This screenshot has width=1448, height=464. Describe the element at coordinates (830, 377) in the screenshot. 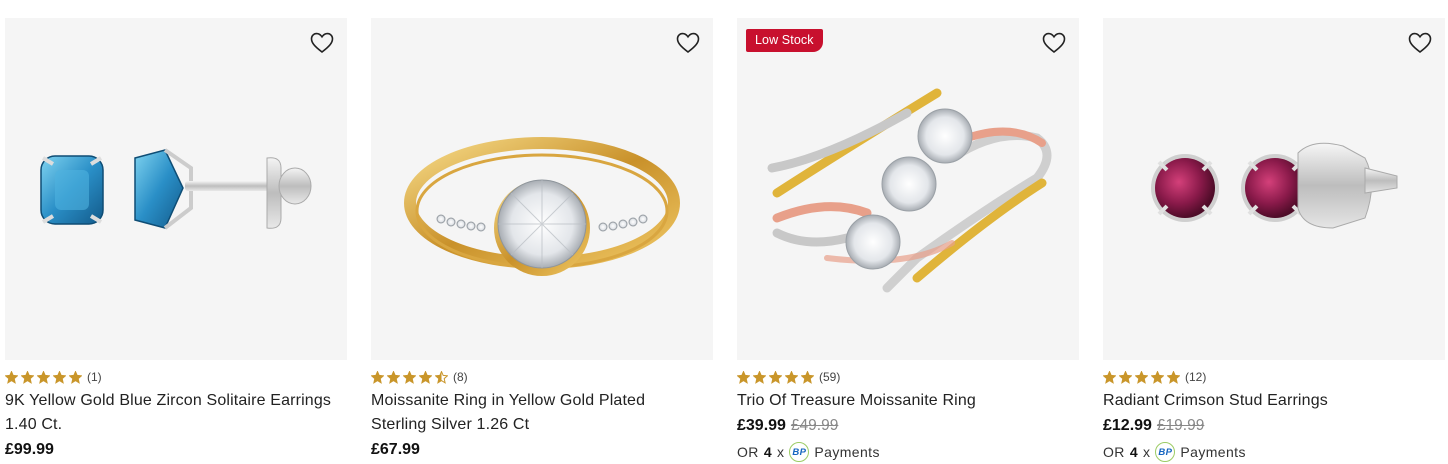

I see `review-count: (59)` at that location.